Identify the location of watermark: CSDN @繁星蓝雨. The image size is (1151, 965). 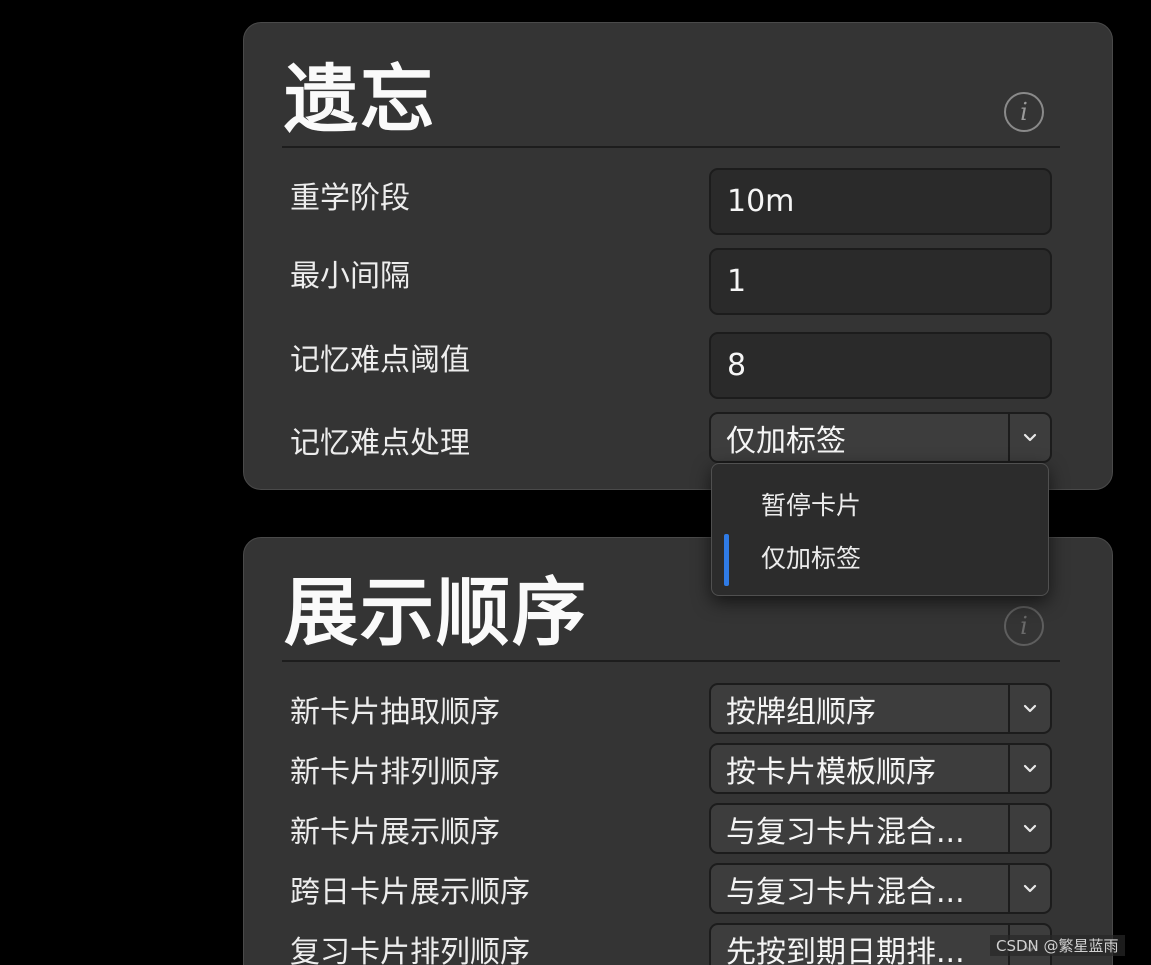
(1057, 945).